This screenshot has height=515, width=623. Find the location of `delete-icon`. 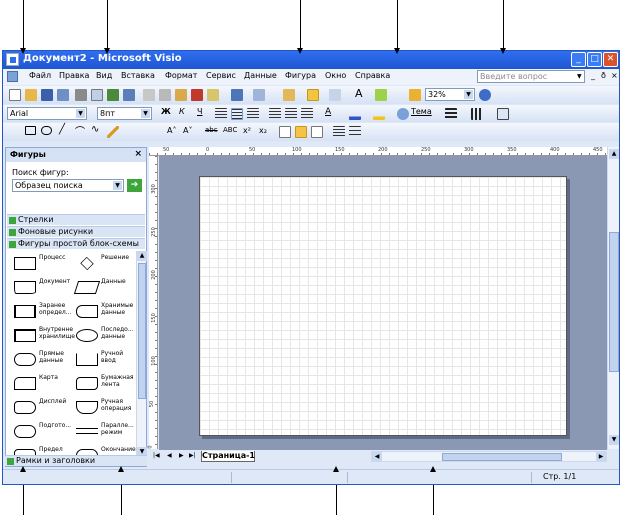

delete-icon is located at coordinates (197, 95).